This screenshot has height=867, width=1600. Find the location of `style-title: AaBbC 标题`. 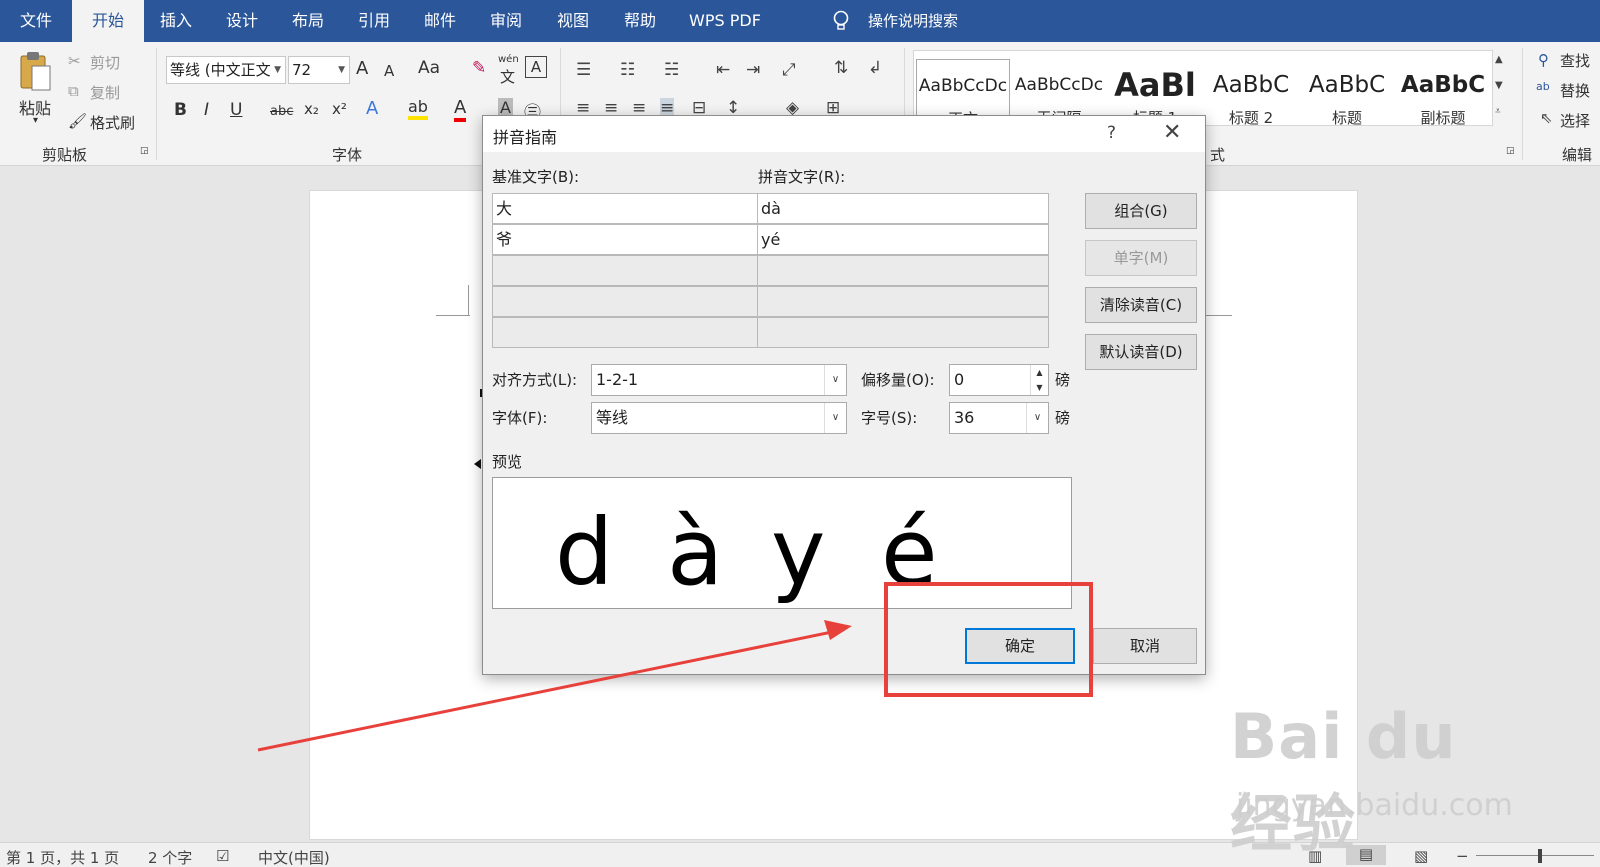

style-title: AaBbC 标题 is located at coordinates (1347, 96).